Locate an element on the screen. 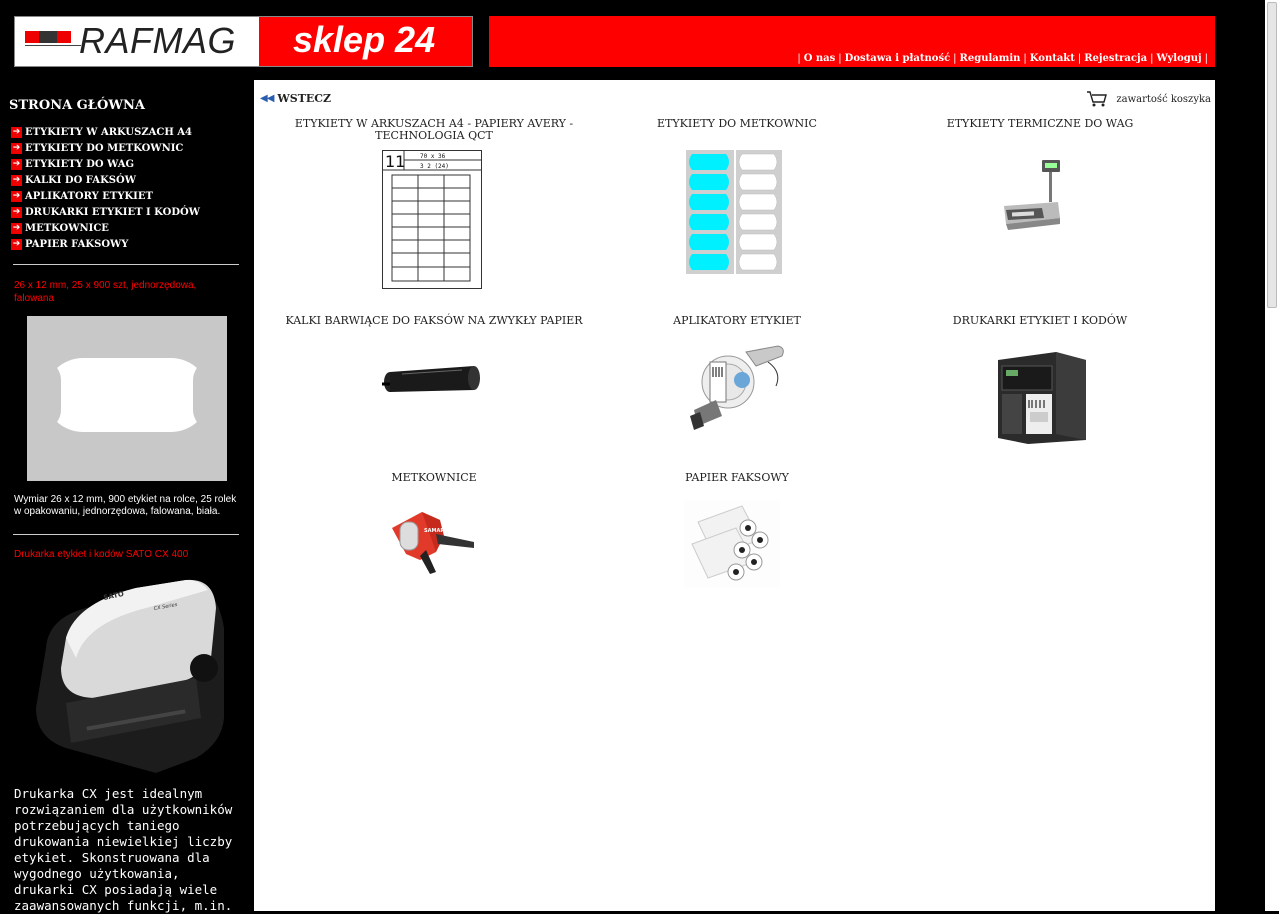 Image resolution: width=1279 pixels, height=914 pixels. shopping-cart-icon is located at coordinates (1097, 99).